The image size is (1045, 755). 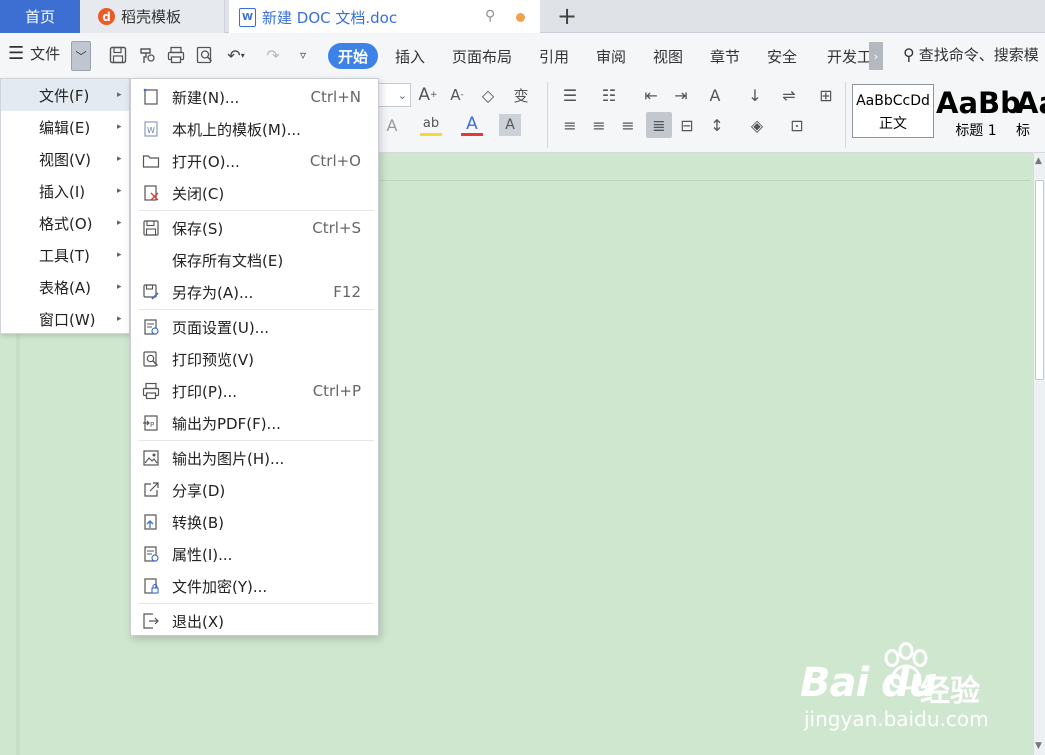 What do you see at coordinates (254, 292) in the screenshot?
I see `file-menu-save-as: 另存为(A)... F12` at bounding box center [254, 292].